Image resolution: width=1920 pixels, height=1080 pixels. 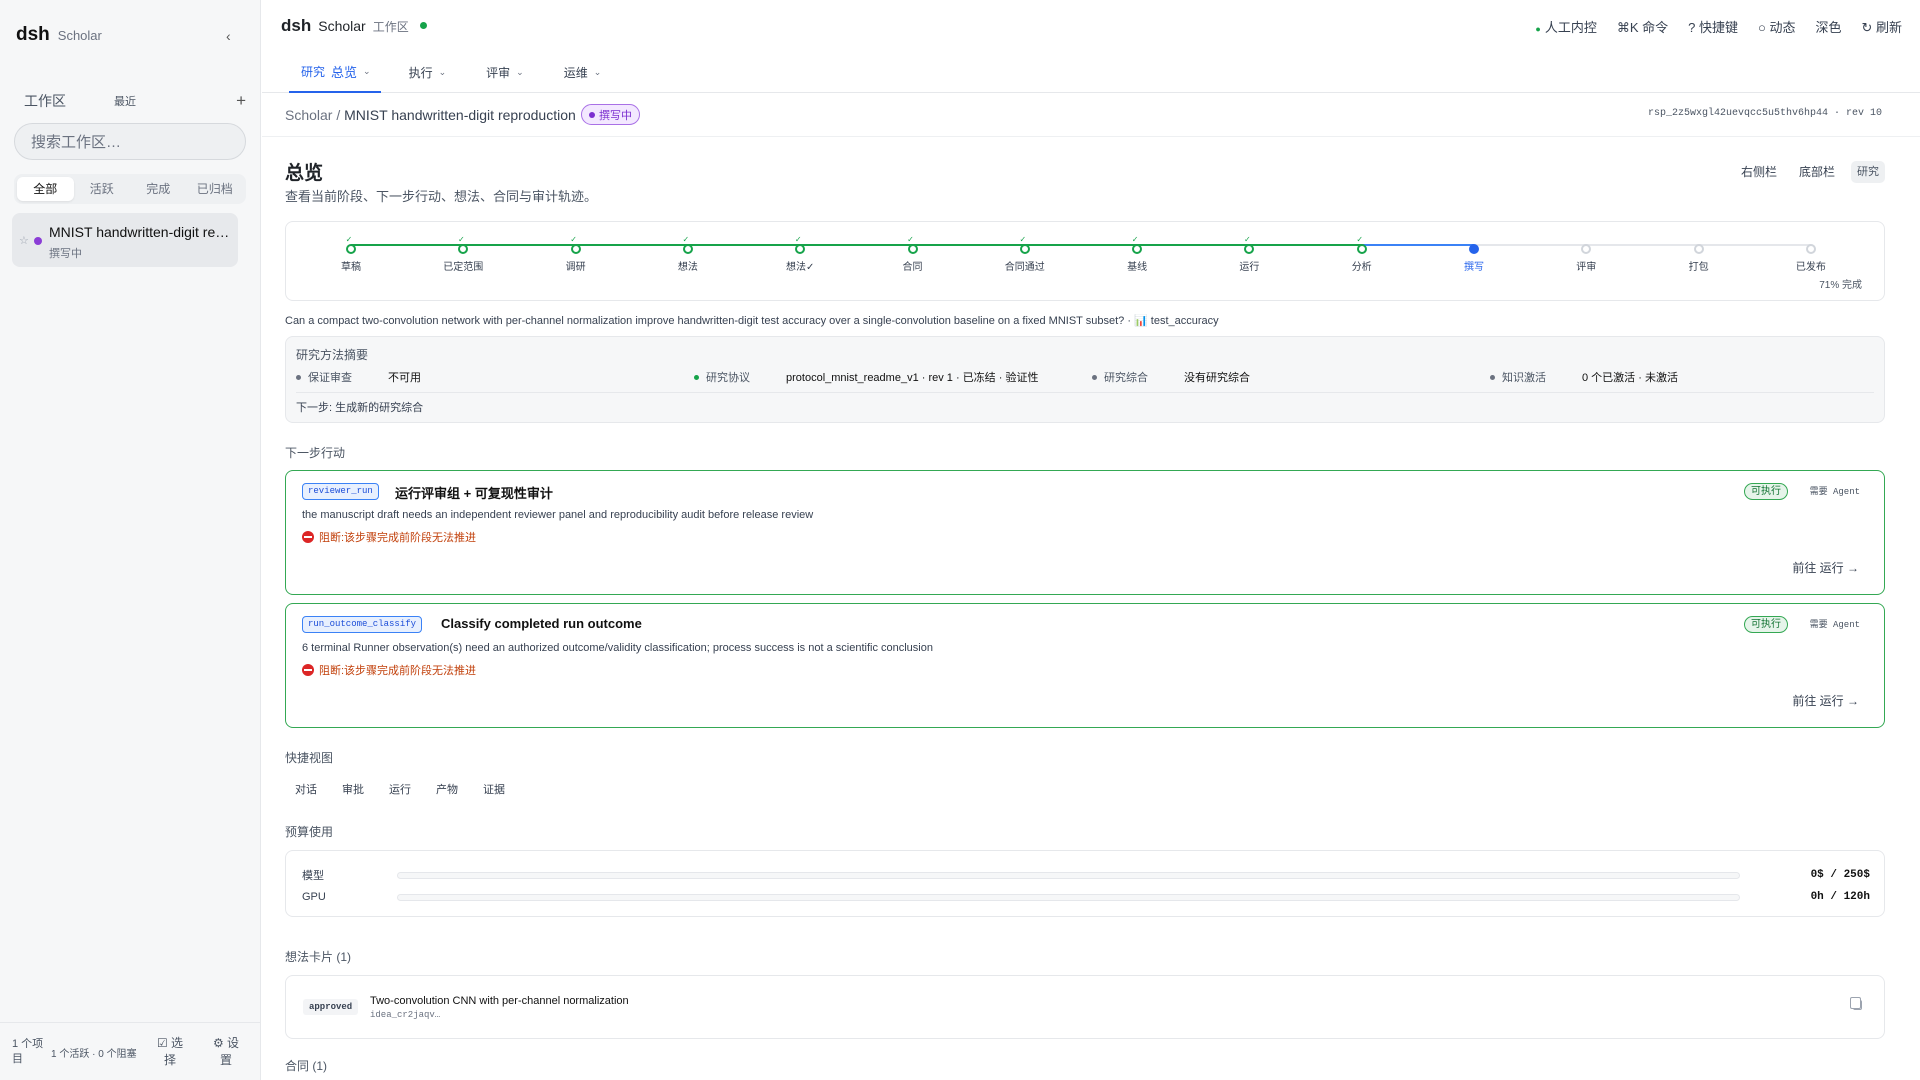 I want to click on stage-label: 基线, so click(x=1137, y=267).